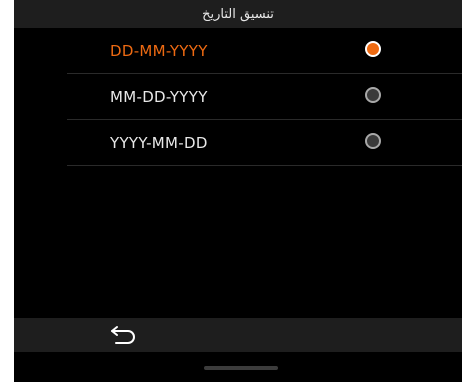 This screenshot has width=462, height=382. I want to click on home-indicator, so click(241, 368).